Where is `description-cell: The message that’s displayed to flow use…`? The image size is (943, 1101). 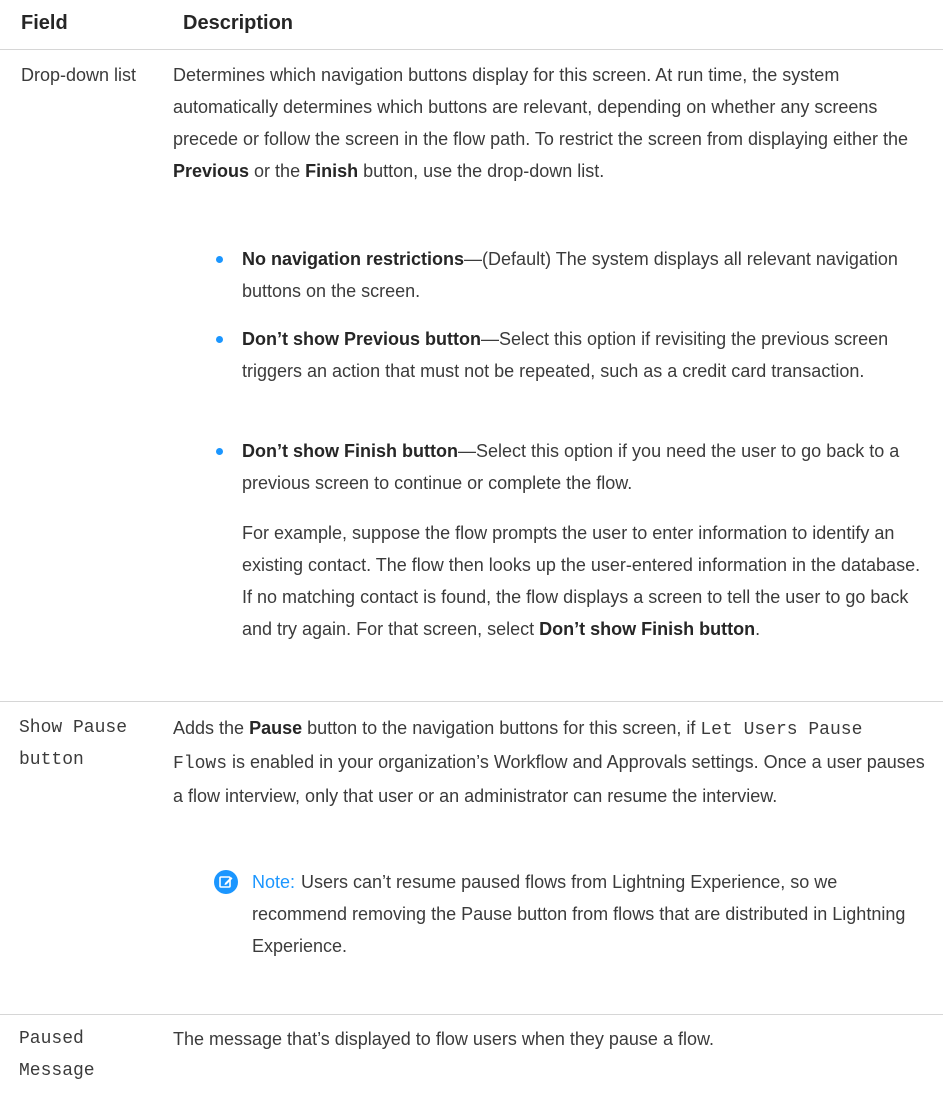 description-cell: The message that’s displayed to flow use… is located at coordinates (443, 1039).